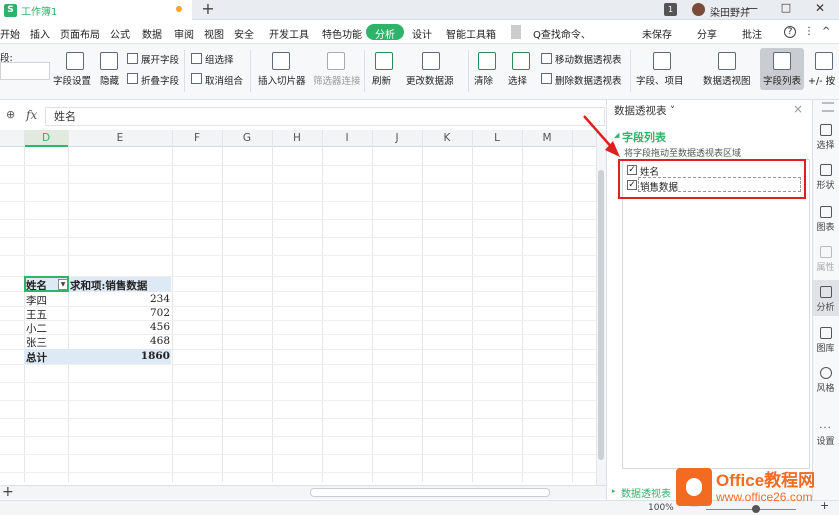 The height and width of the screenshot is (515, 839). Describe the element at coordinates (614, 491) in the screenshot. I see `pivot-area-expand-icon: ▸` at that location.